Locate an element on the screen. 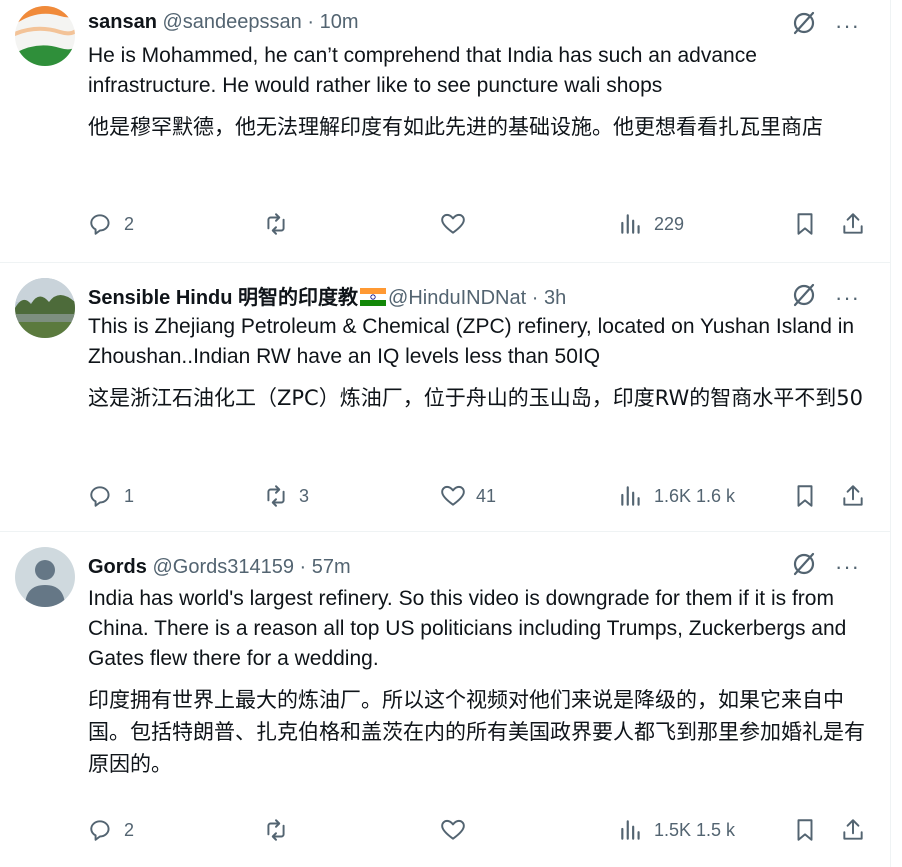  india-flag-icon is located at coordinates (373, 296).